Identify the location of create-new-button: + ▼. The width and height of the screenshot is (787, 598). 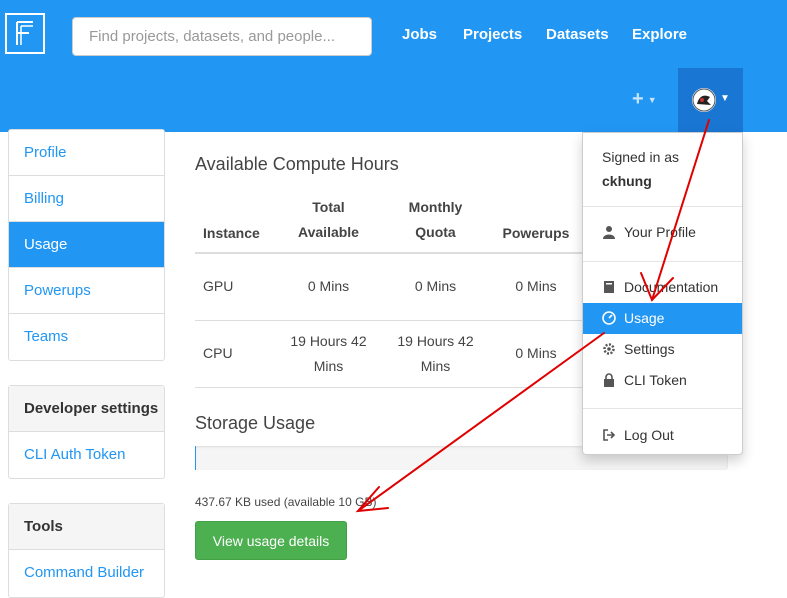
(644, 99).